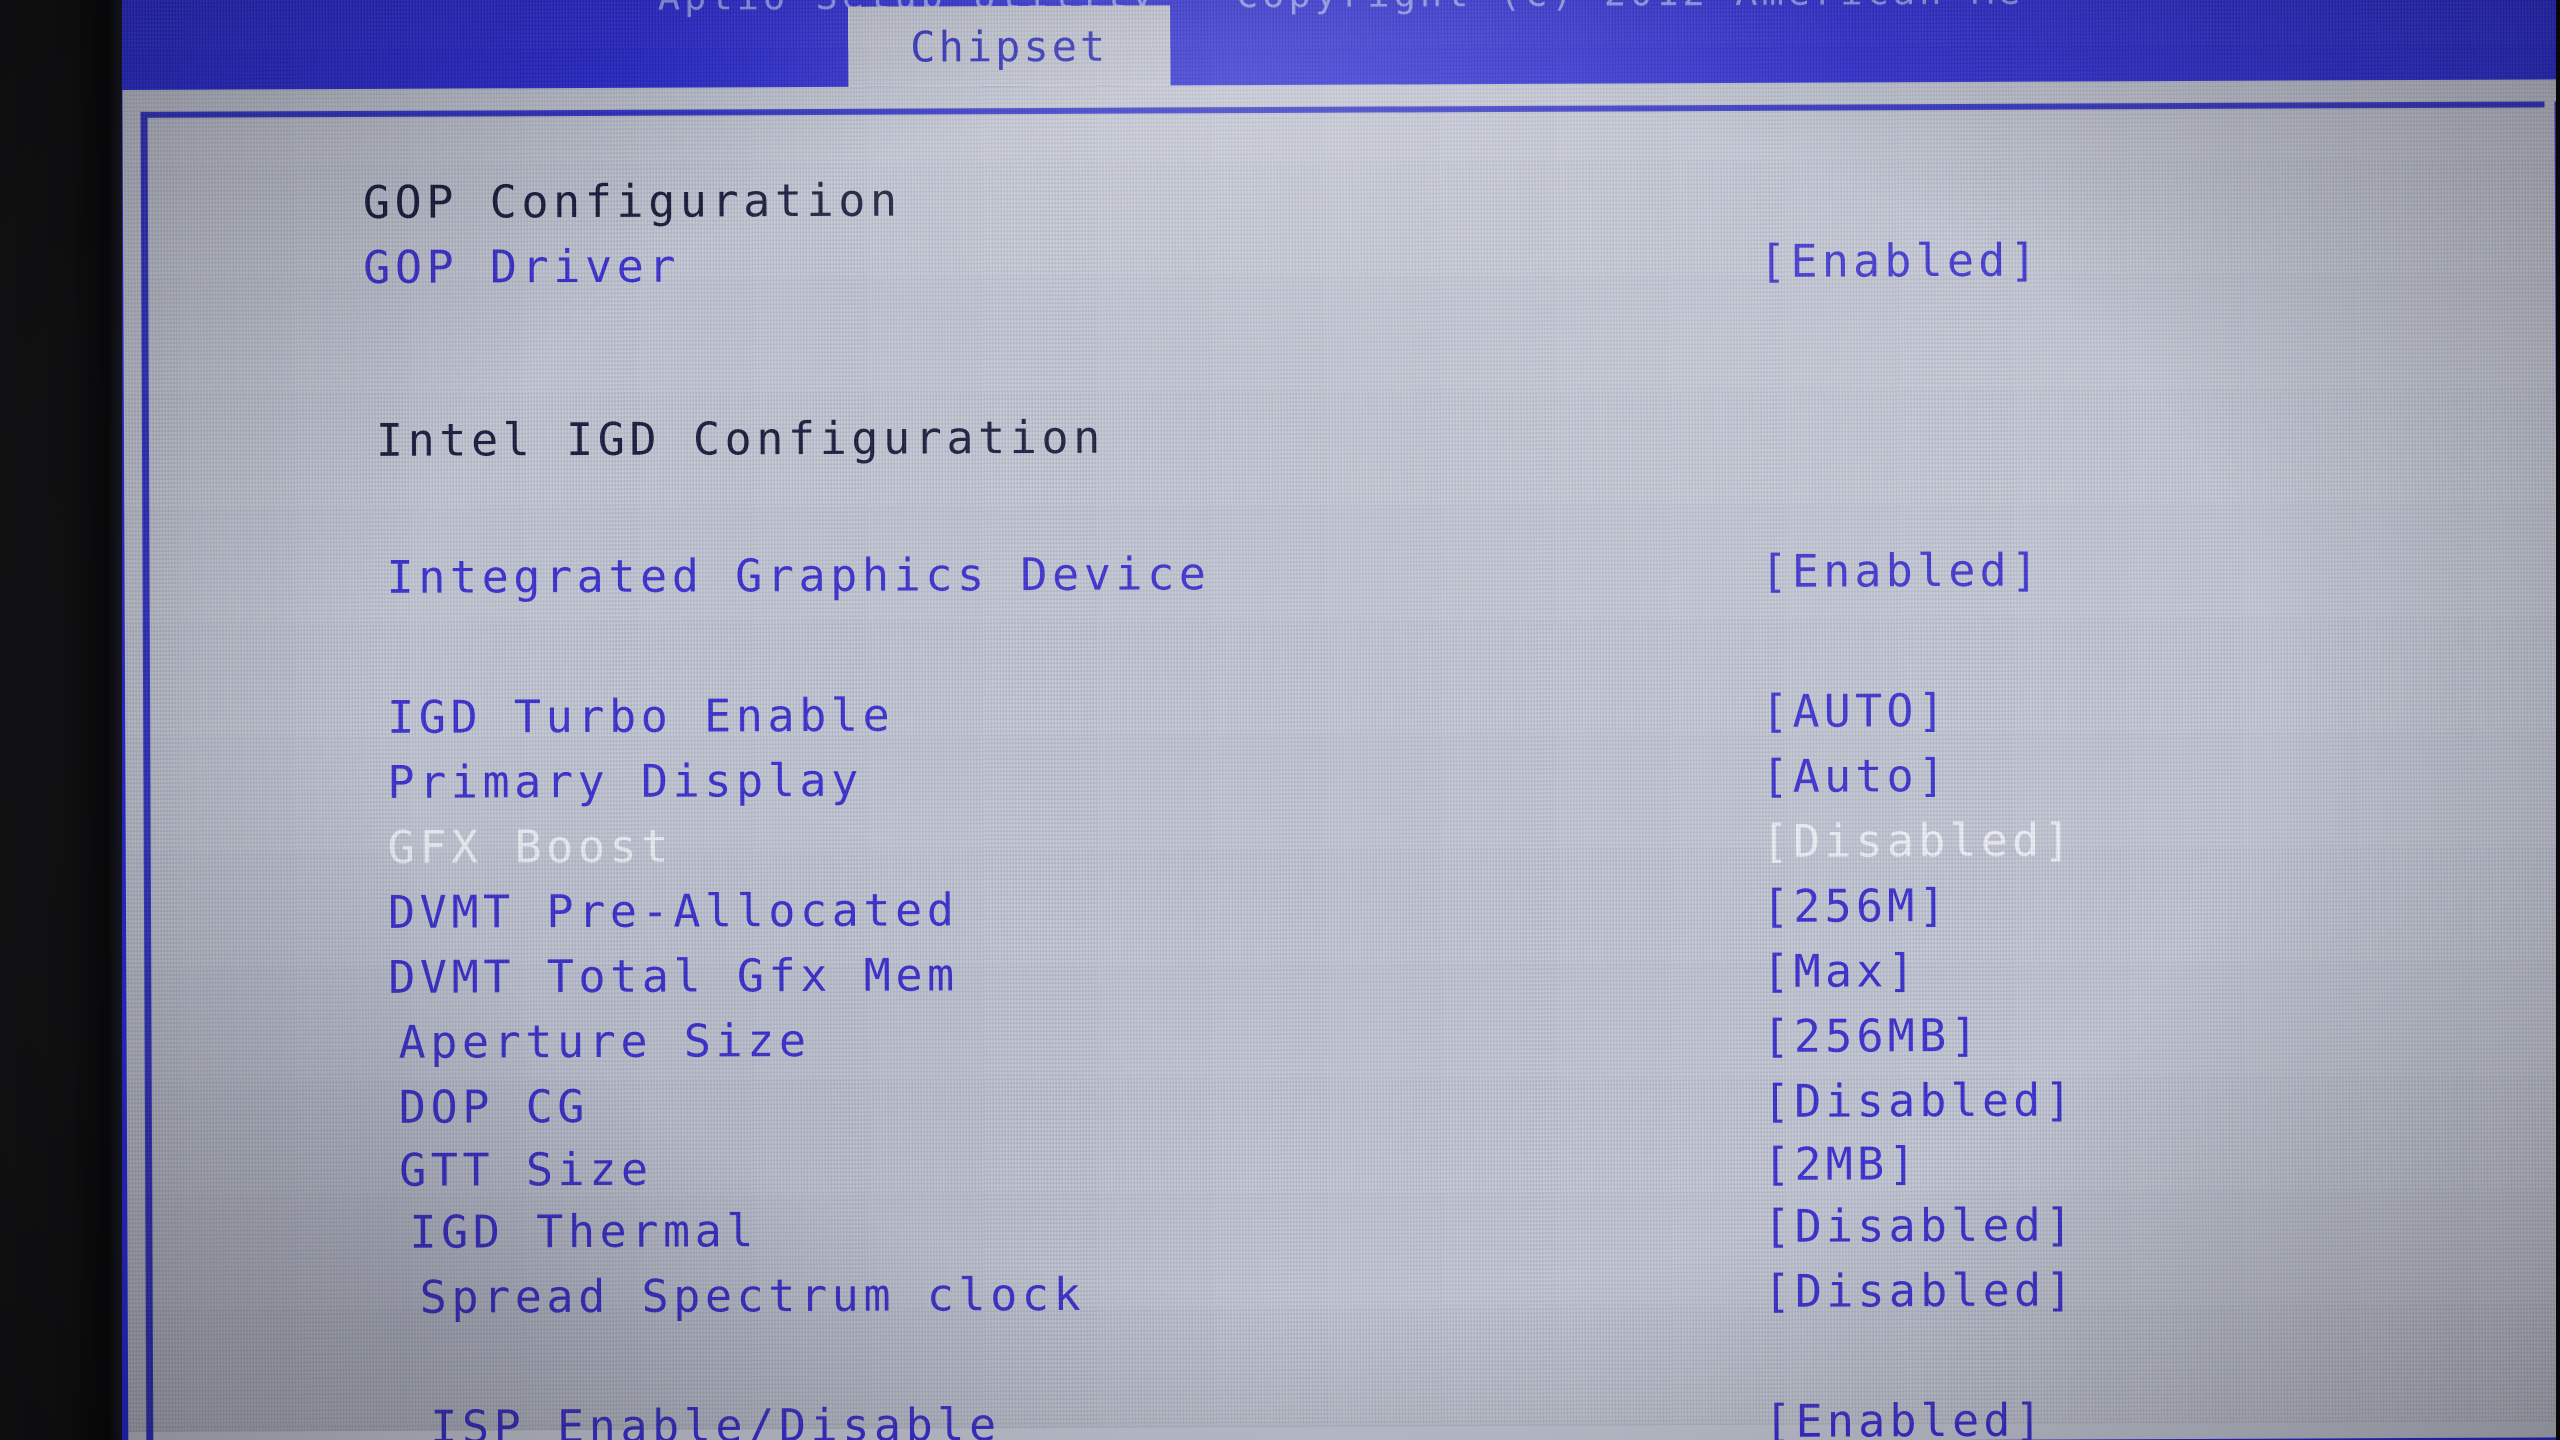 This screenshot has height=1440, width=2560. I want to click on monitor-bezel-left, so click(61, 720).